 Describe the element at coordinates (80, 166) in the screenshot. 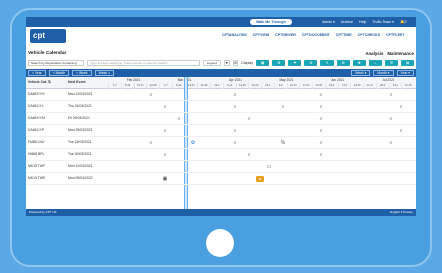

I see `next-event-date: Mon 12/04/2021` at that location.